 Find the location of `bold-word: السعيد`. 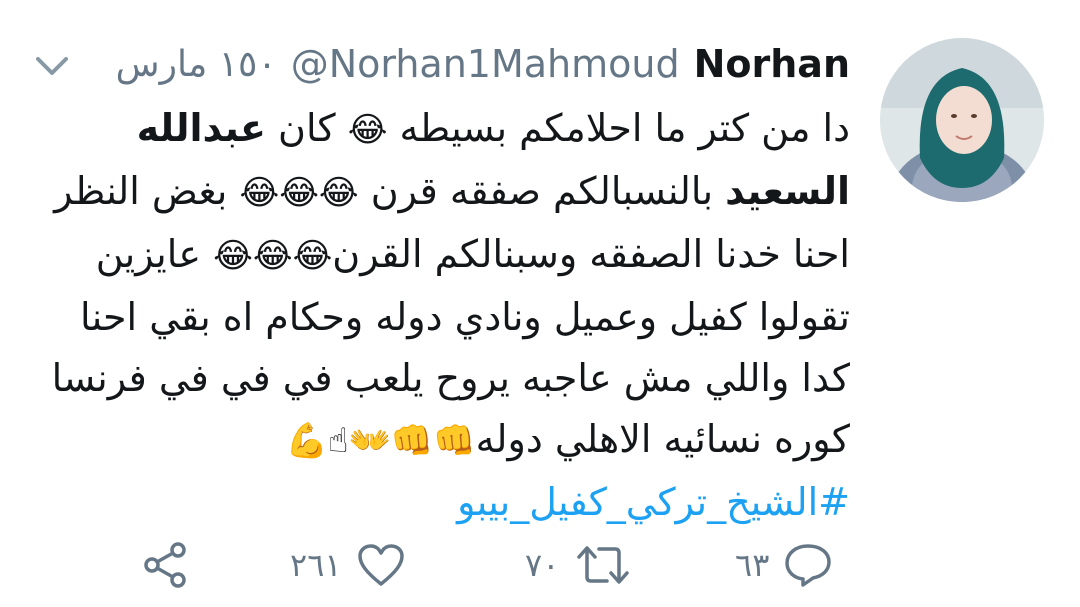

bold-word: السعيد is located at coordinates (787, 191).